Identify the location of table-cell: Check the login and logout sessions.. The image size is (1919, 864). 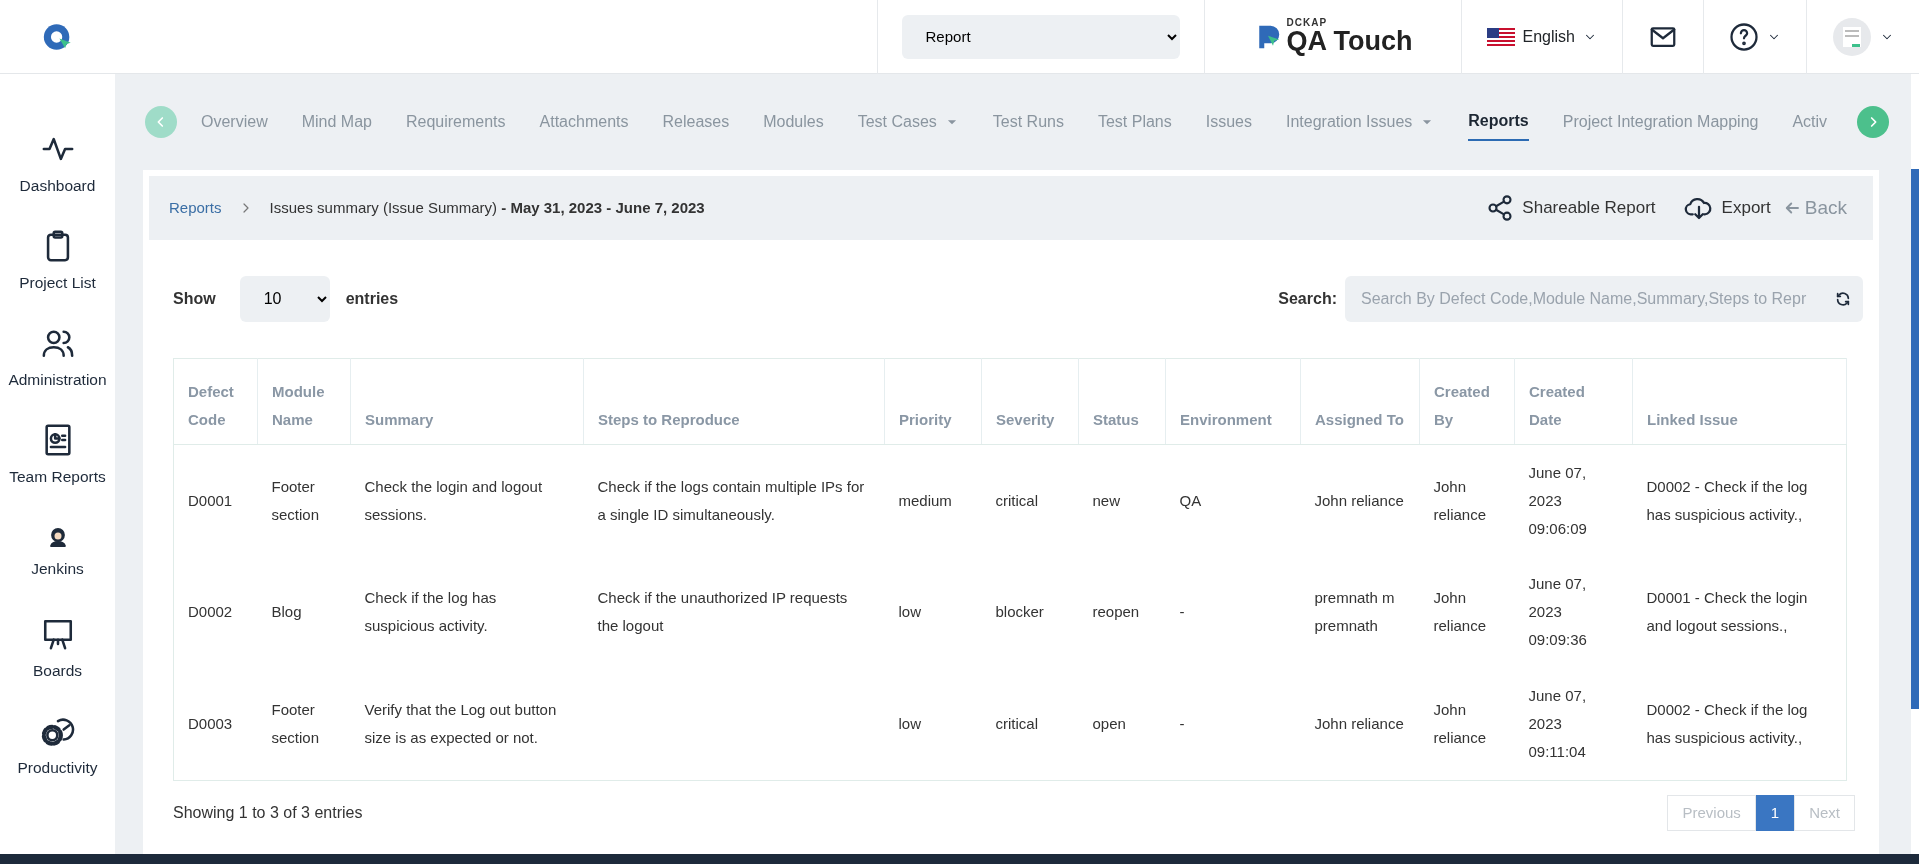
(453, 500).